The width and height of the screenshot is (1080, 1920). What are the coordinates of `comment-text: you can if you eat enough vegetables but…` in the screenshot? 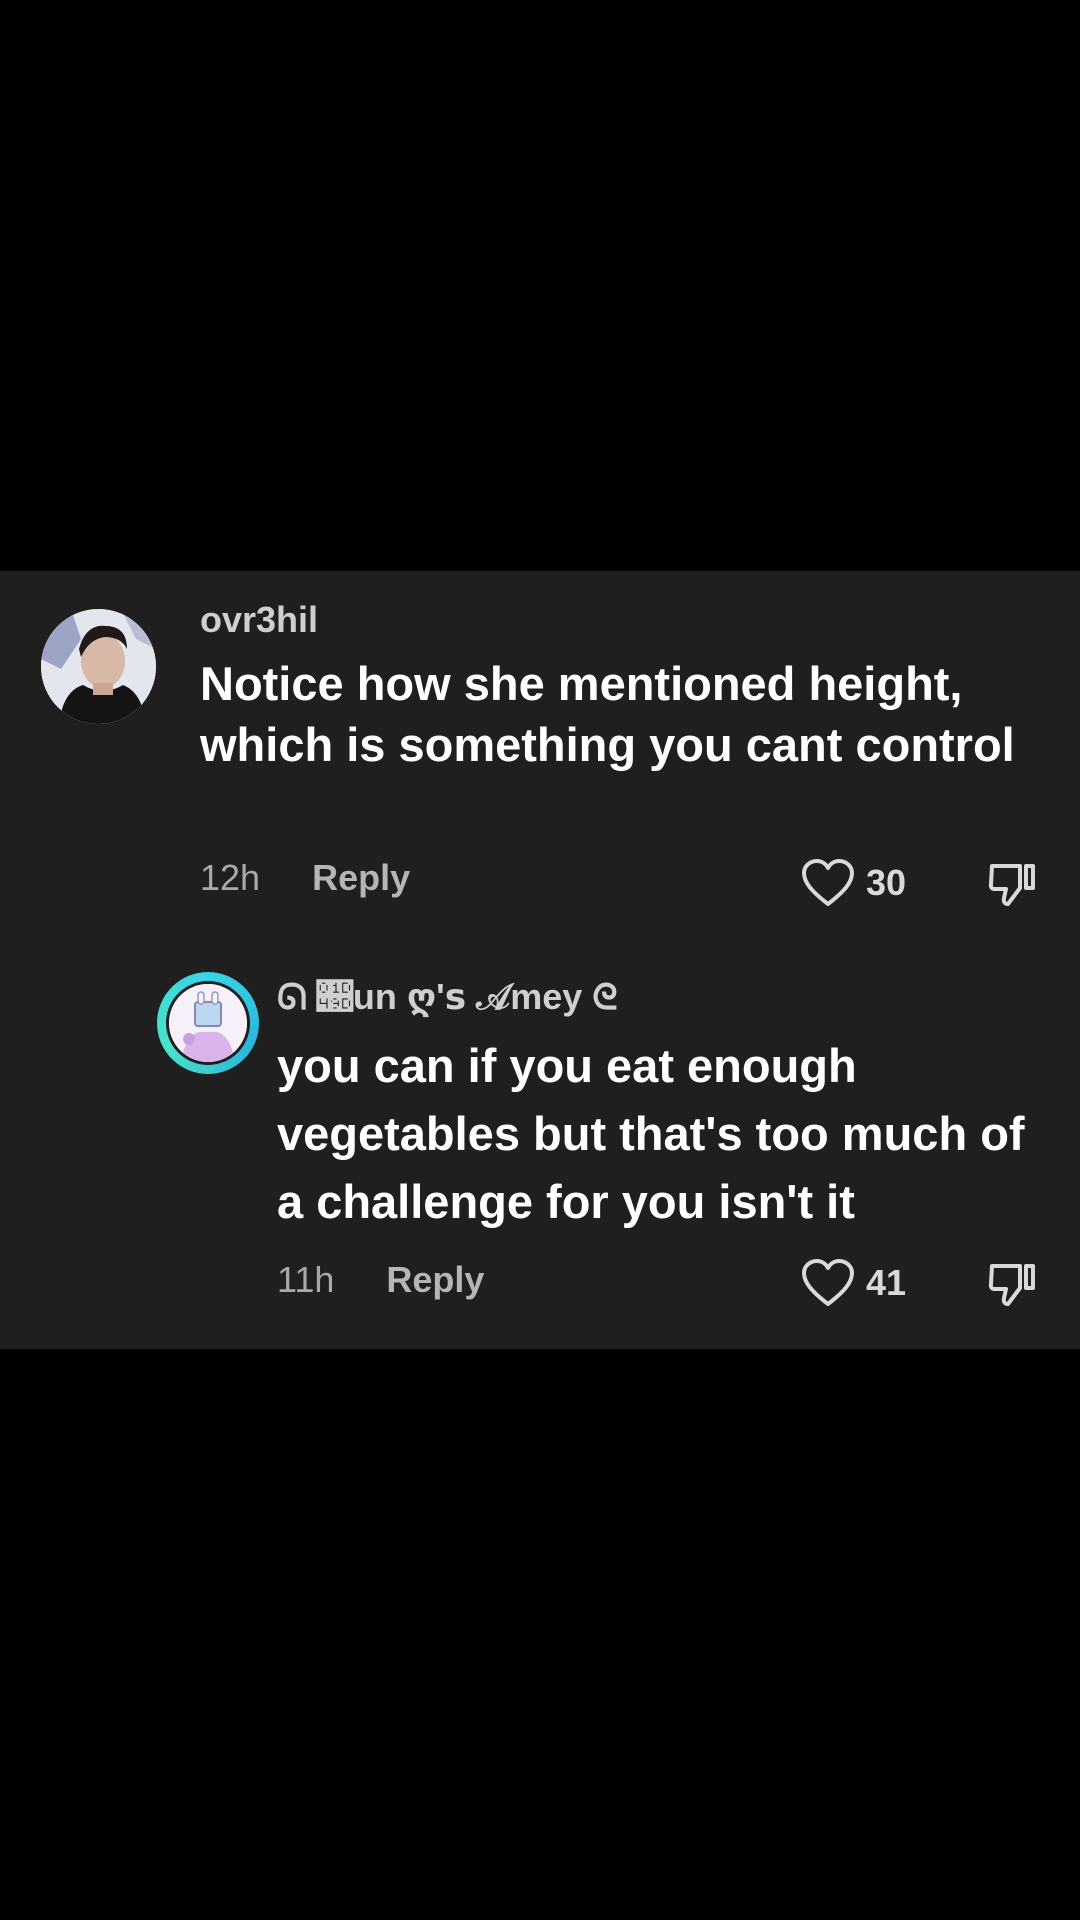 It's located at (651, 1133).